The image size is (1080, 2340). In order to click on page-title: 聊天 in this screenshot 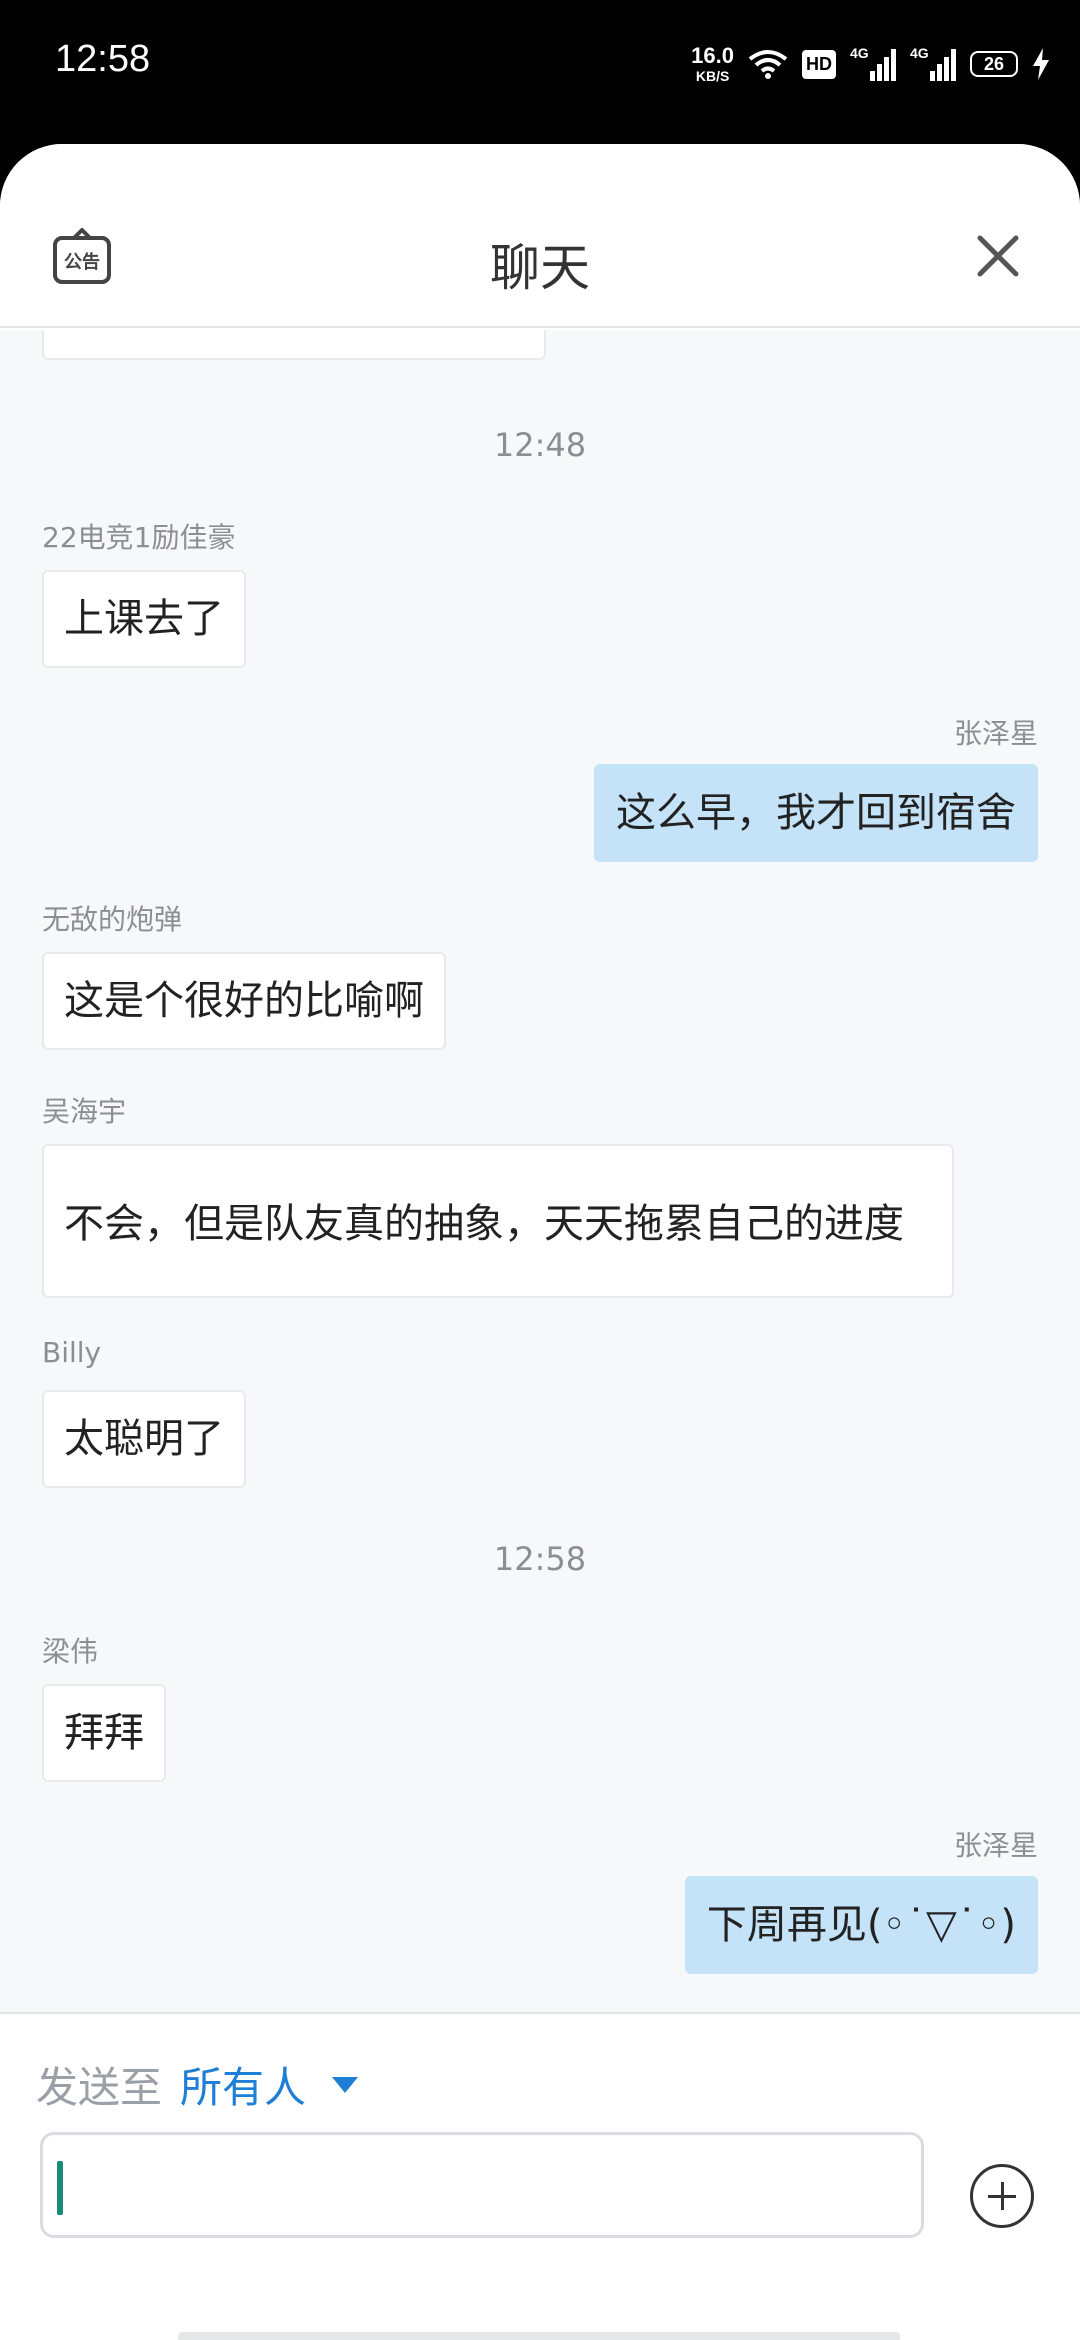, I will do `click(540, 268)`.